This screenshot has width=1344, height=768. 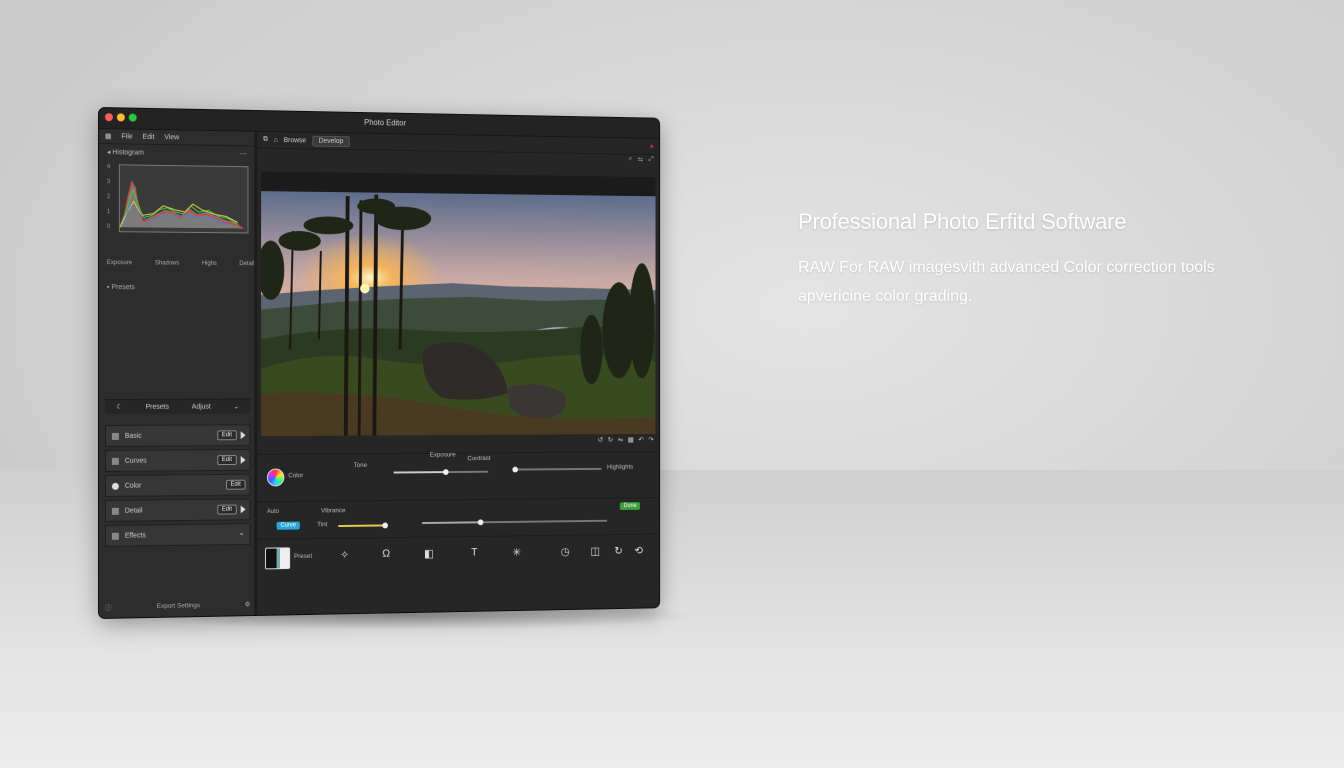 What do you see at coordinates (458, 444) in the screenshot?
I see `canvas-controls: ↺ ↻ ⇋ ▦ ↶ ↷` at bounding box center [458, 444].